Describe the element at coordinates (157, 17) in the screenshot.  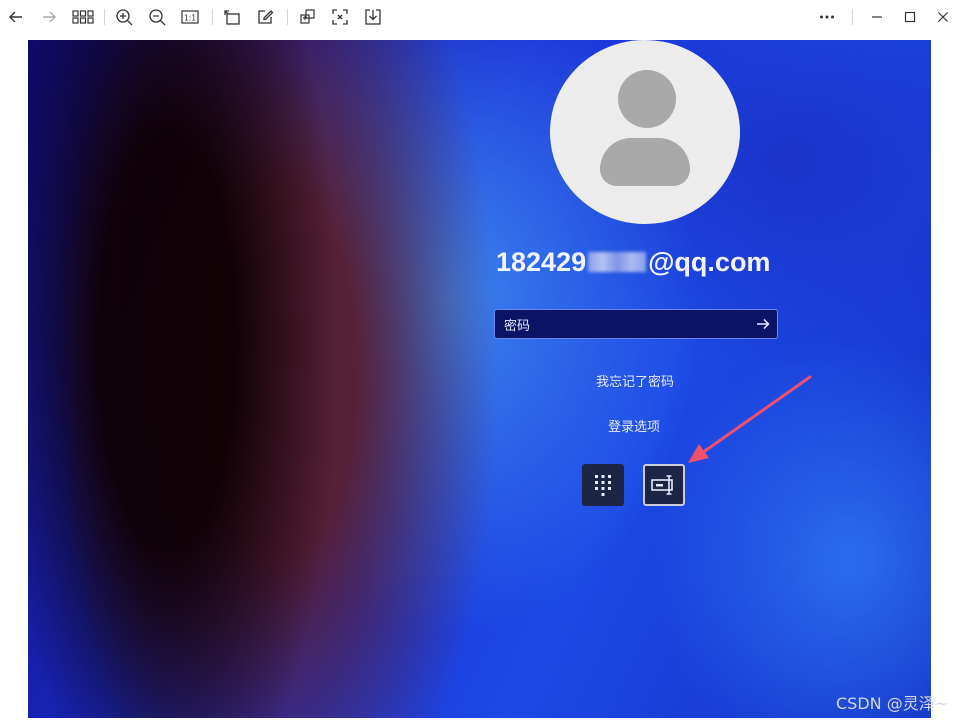
I see `zoom-out-icon` at that location.